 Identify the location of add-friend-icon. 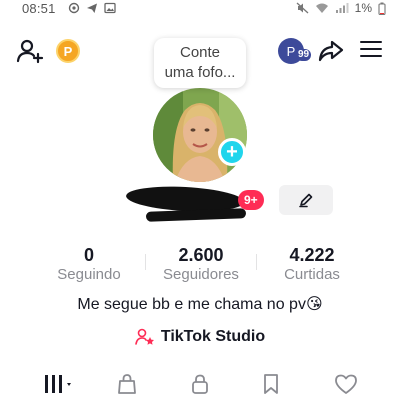
(30, 51).